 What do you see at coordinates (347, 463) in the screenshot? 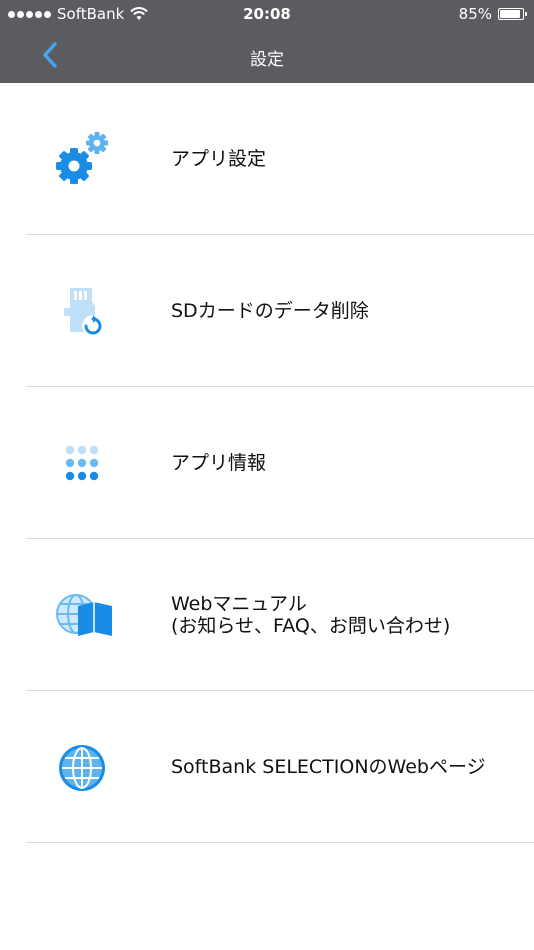
I see `list-item-label: アプリ情報` at bounding box center [347, 463].